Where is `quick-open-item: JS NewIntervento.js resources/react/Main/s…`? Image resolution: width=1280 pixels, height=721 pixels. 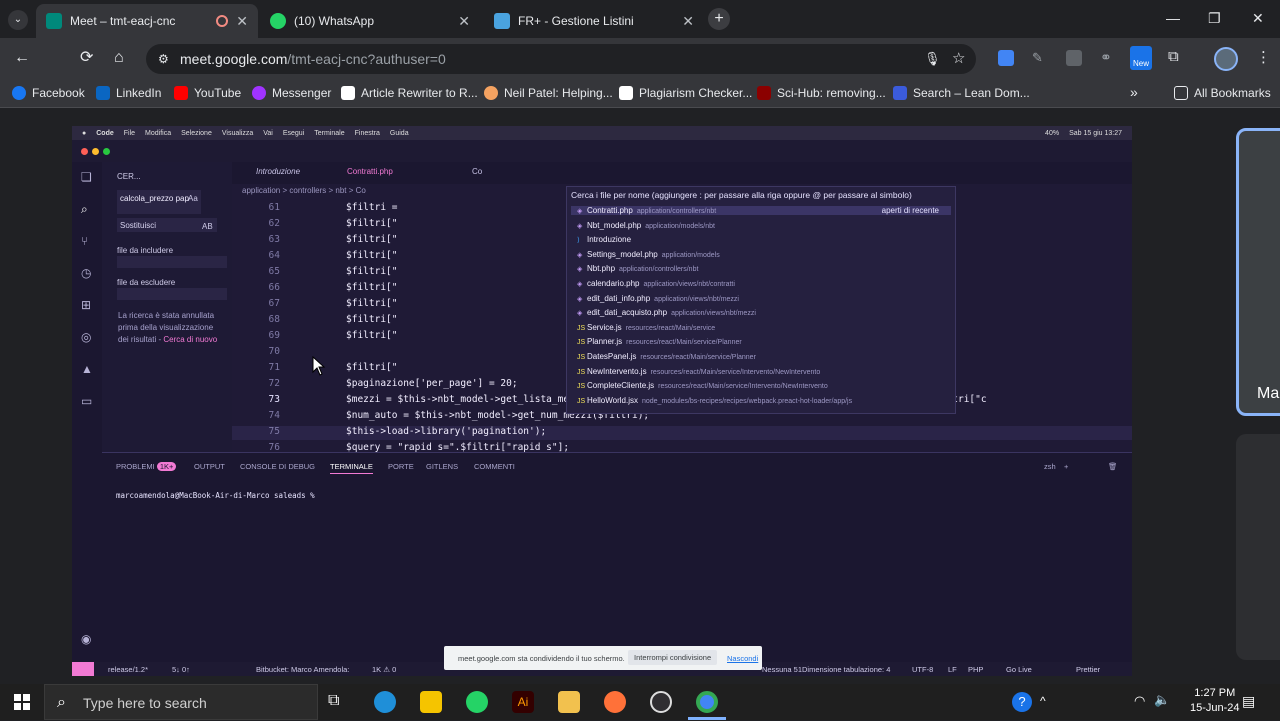
quick-open-item: JS NewIntervento.js resources/react/Main/s… is located at coordinates (698, 371).